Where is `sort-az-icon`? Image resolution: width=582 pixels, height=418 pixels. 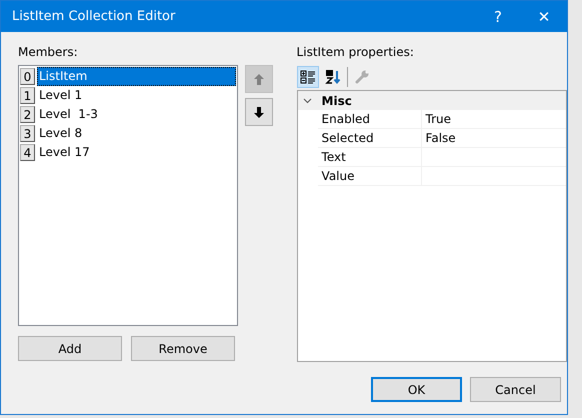
sort-az-icon is located at coordinates (332, 77).